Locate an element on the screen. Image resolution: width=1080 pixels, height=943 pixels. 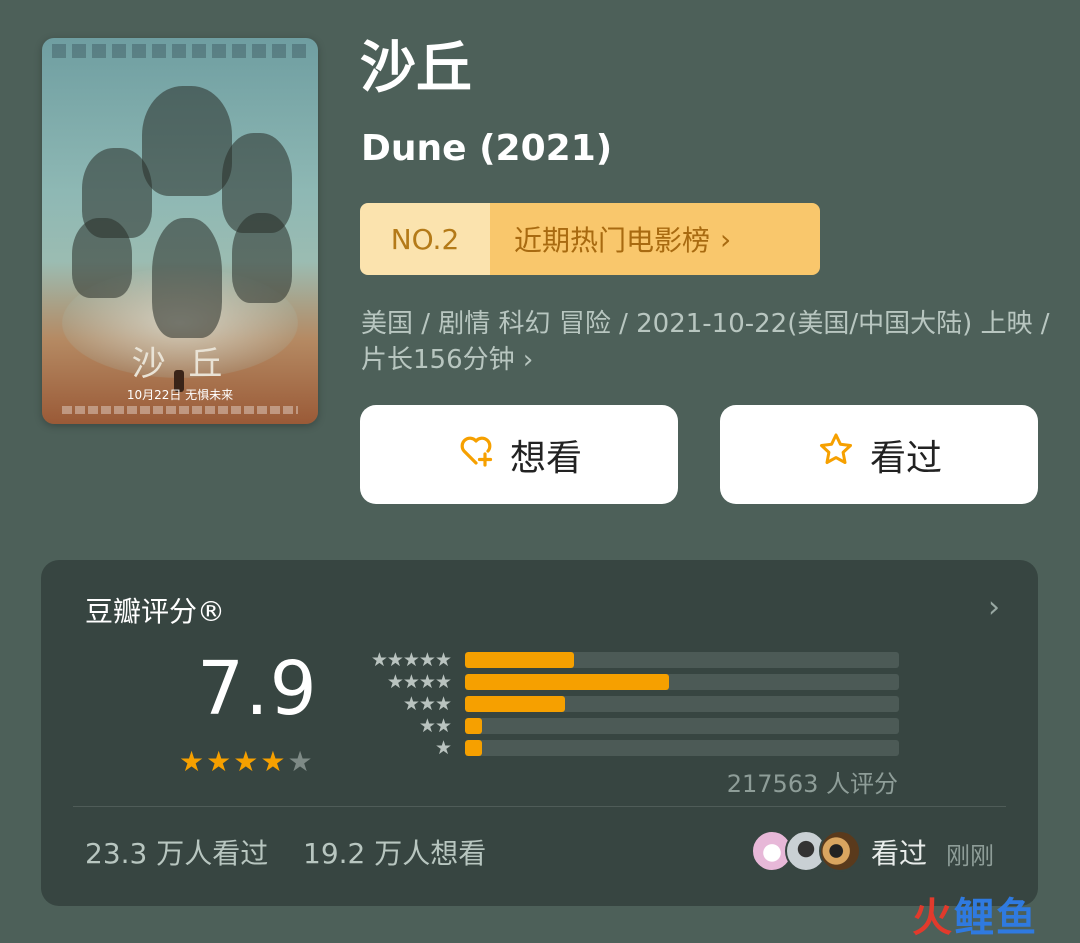
movie-title: 沙丘 is located at coordinates (416, 68).